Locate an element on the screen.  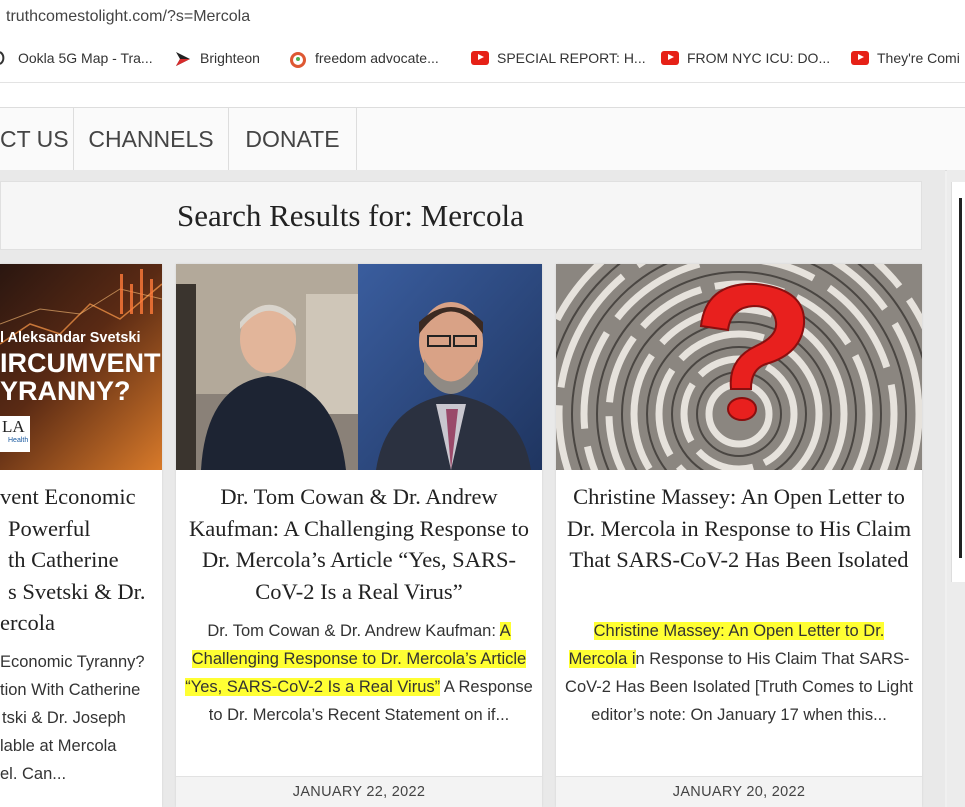
address-bar: truthcomestolight.com/?s=Mercola is located at coordinates (482, 18).